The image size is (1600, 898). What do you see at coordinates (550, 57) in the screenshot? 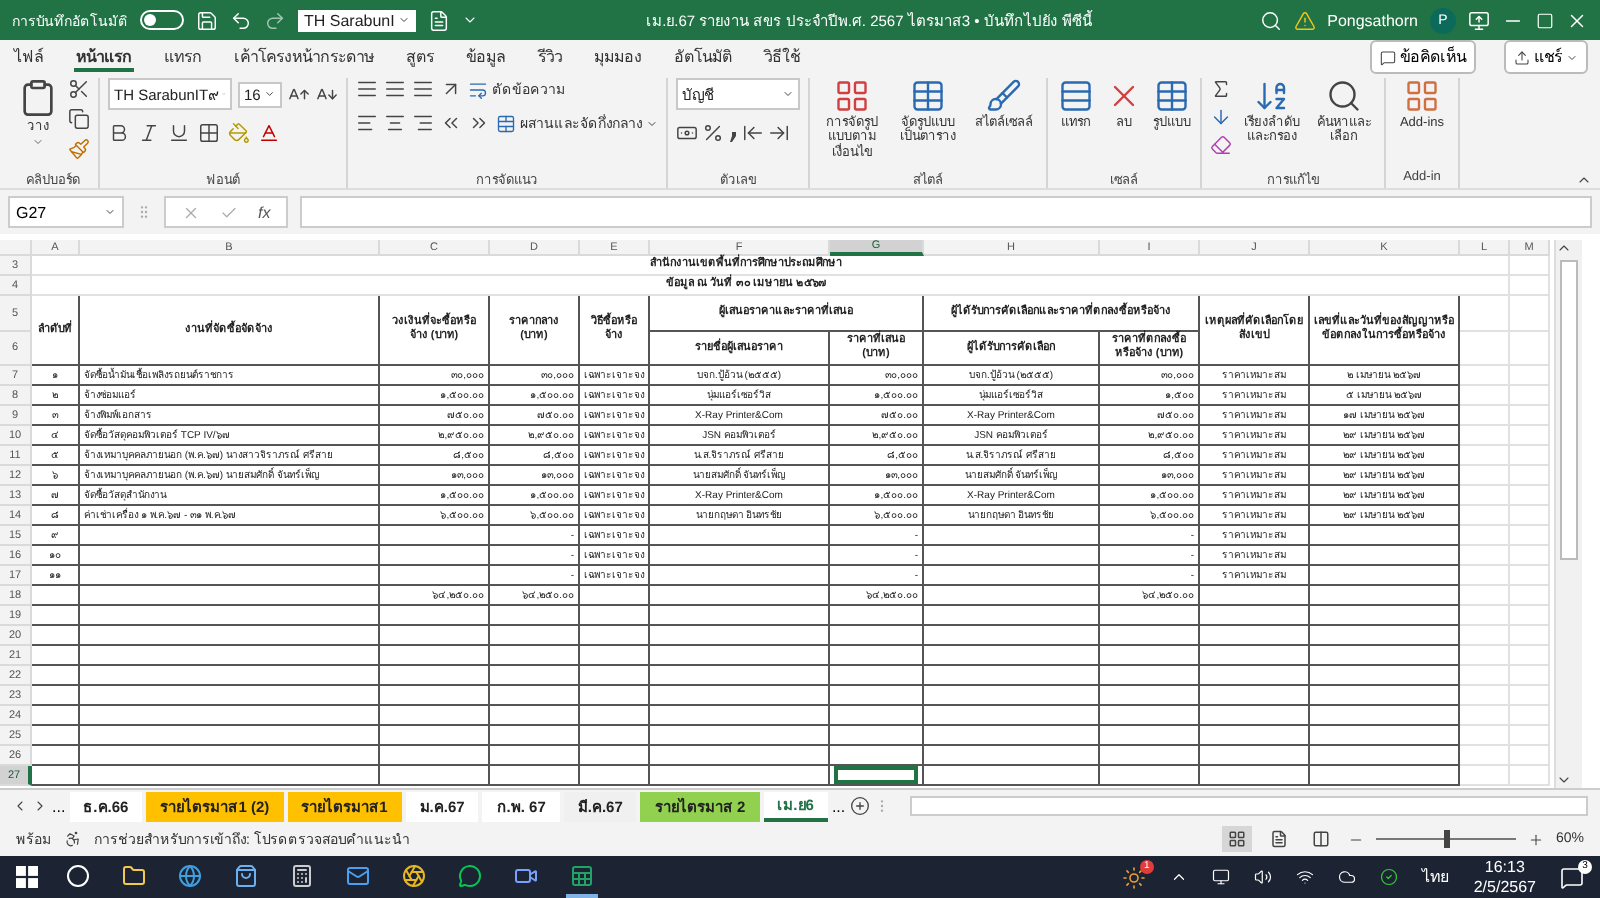
I see `ribbon-tab: รีวิว` at bounding box center [550, 57].